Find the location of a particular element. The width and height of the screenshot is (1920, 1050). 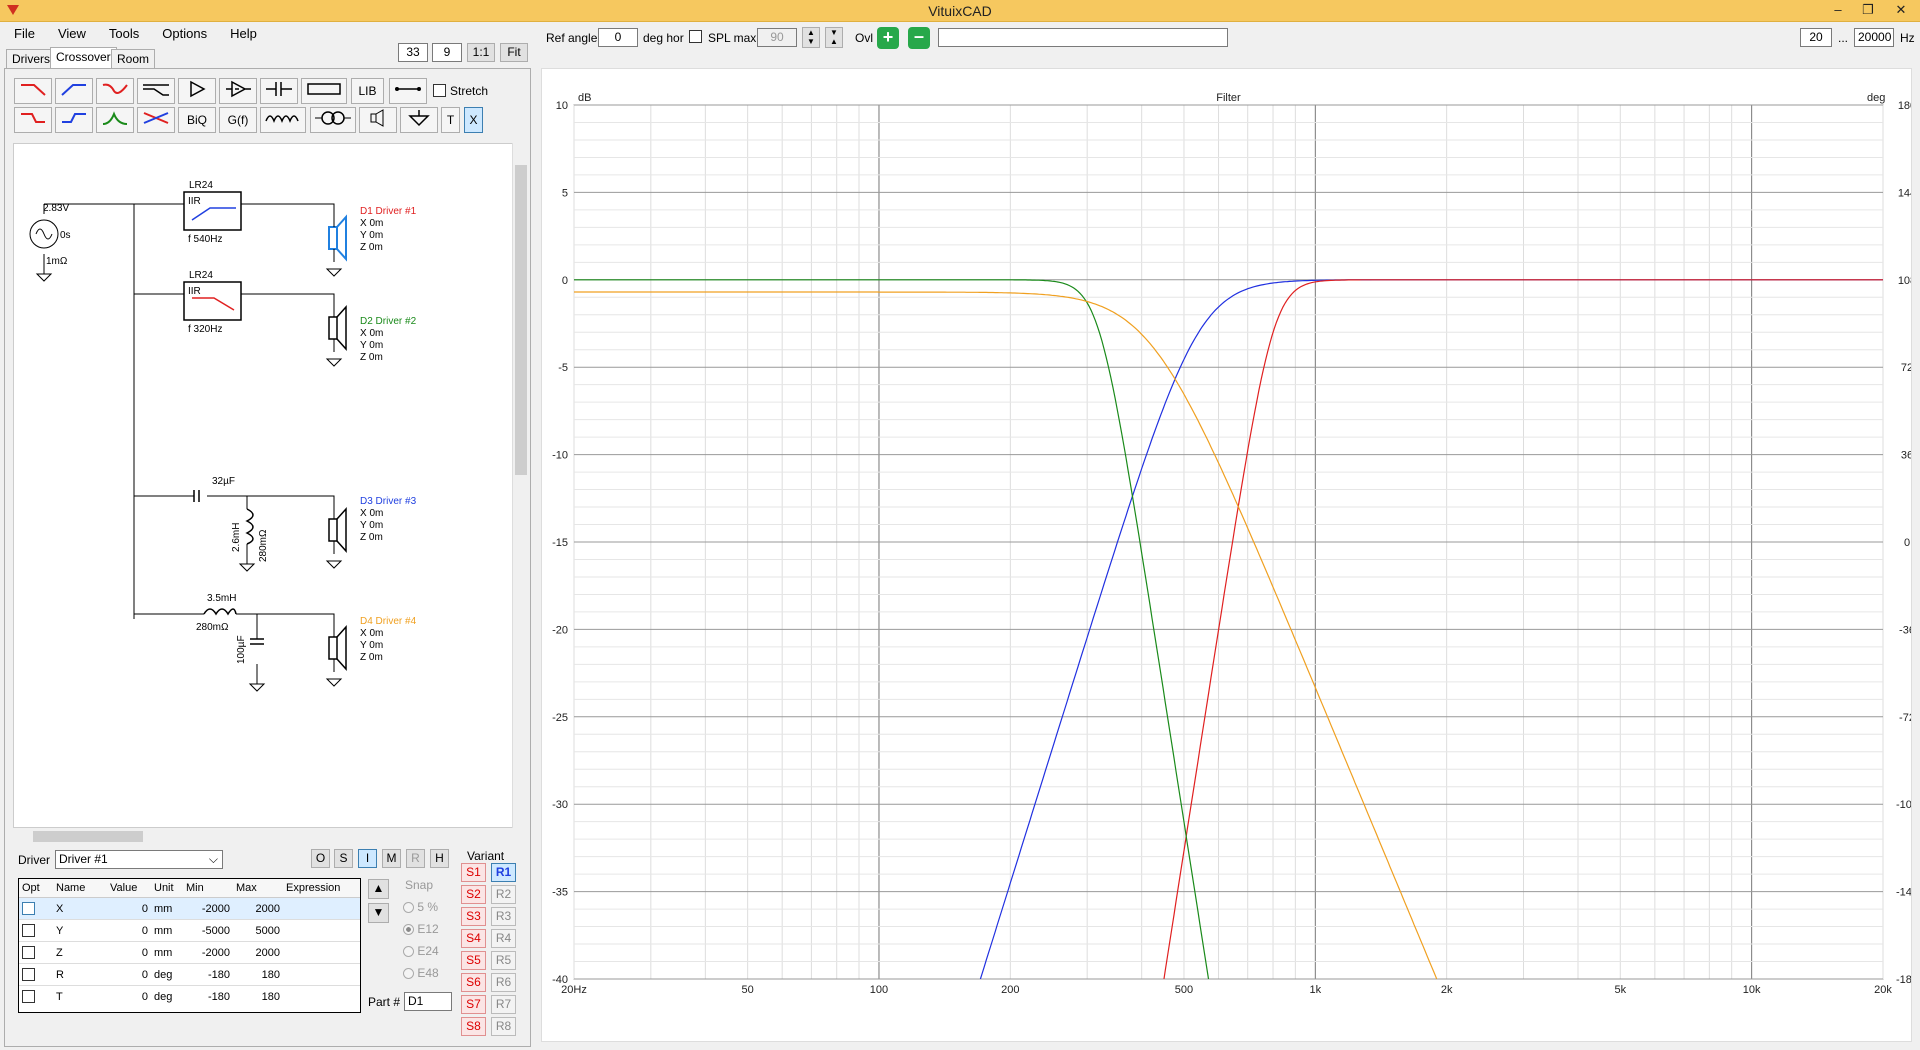

mode-r-button: R is located at coordinates (415, 858).